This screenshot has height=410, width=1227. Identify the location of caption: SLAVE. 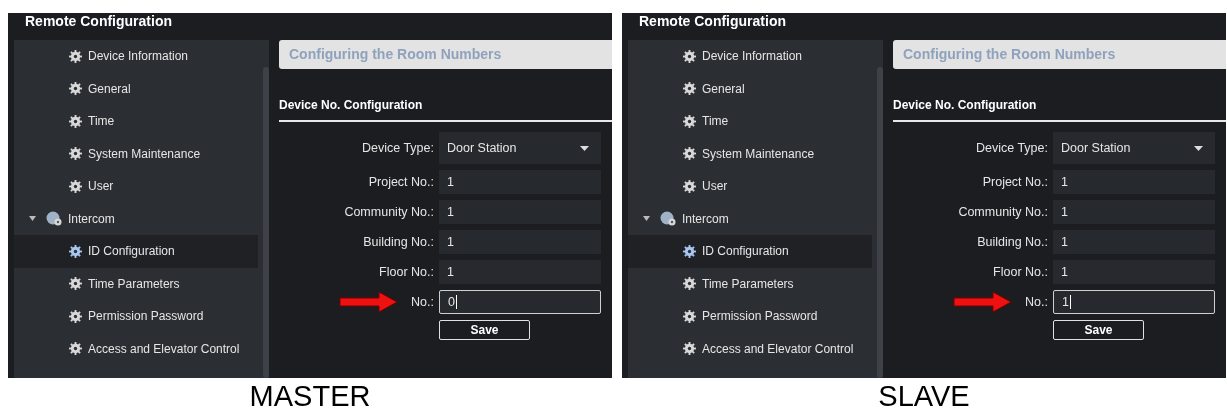
(924, 395).